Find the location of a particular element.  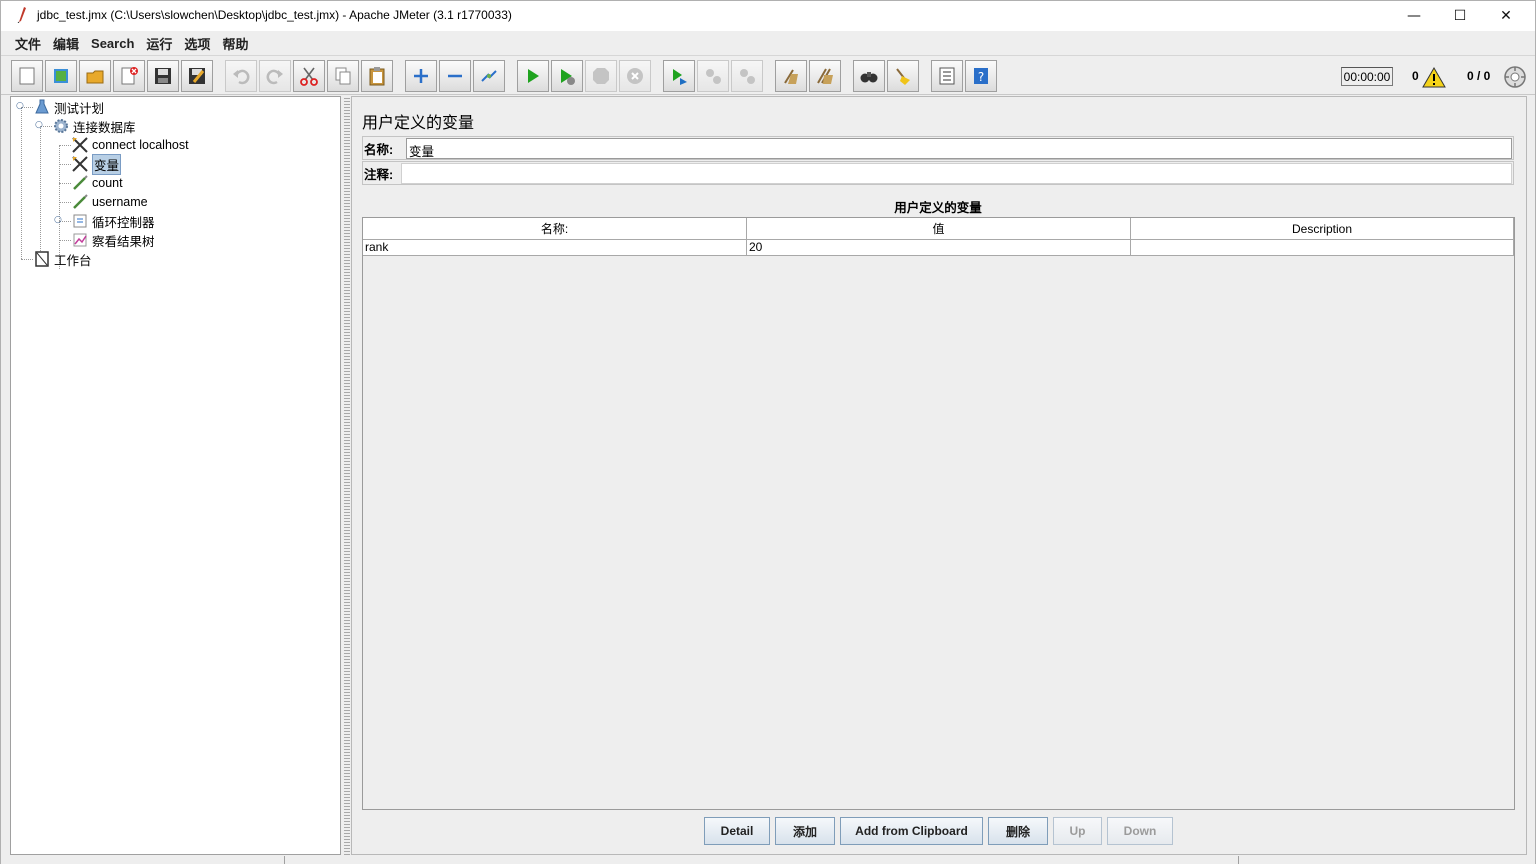

comment-input is located at coordinates (956, 173).